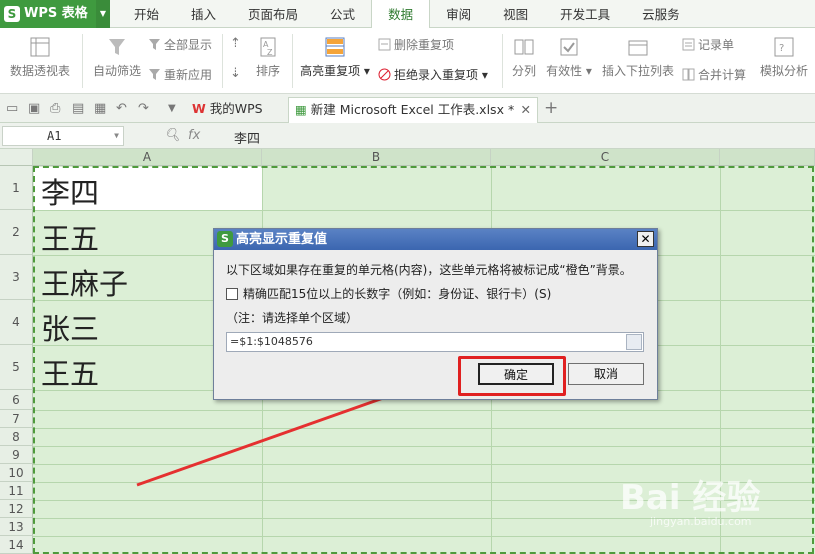  Describe the element at coordinates (429, 270) in the screenshot. I see `dialog-description: 以下区域如果存在重复的单元格(内容)，这些单元格将被标记成“橙色”背景。` at that location.